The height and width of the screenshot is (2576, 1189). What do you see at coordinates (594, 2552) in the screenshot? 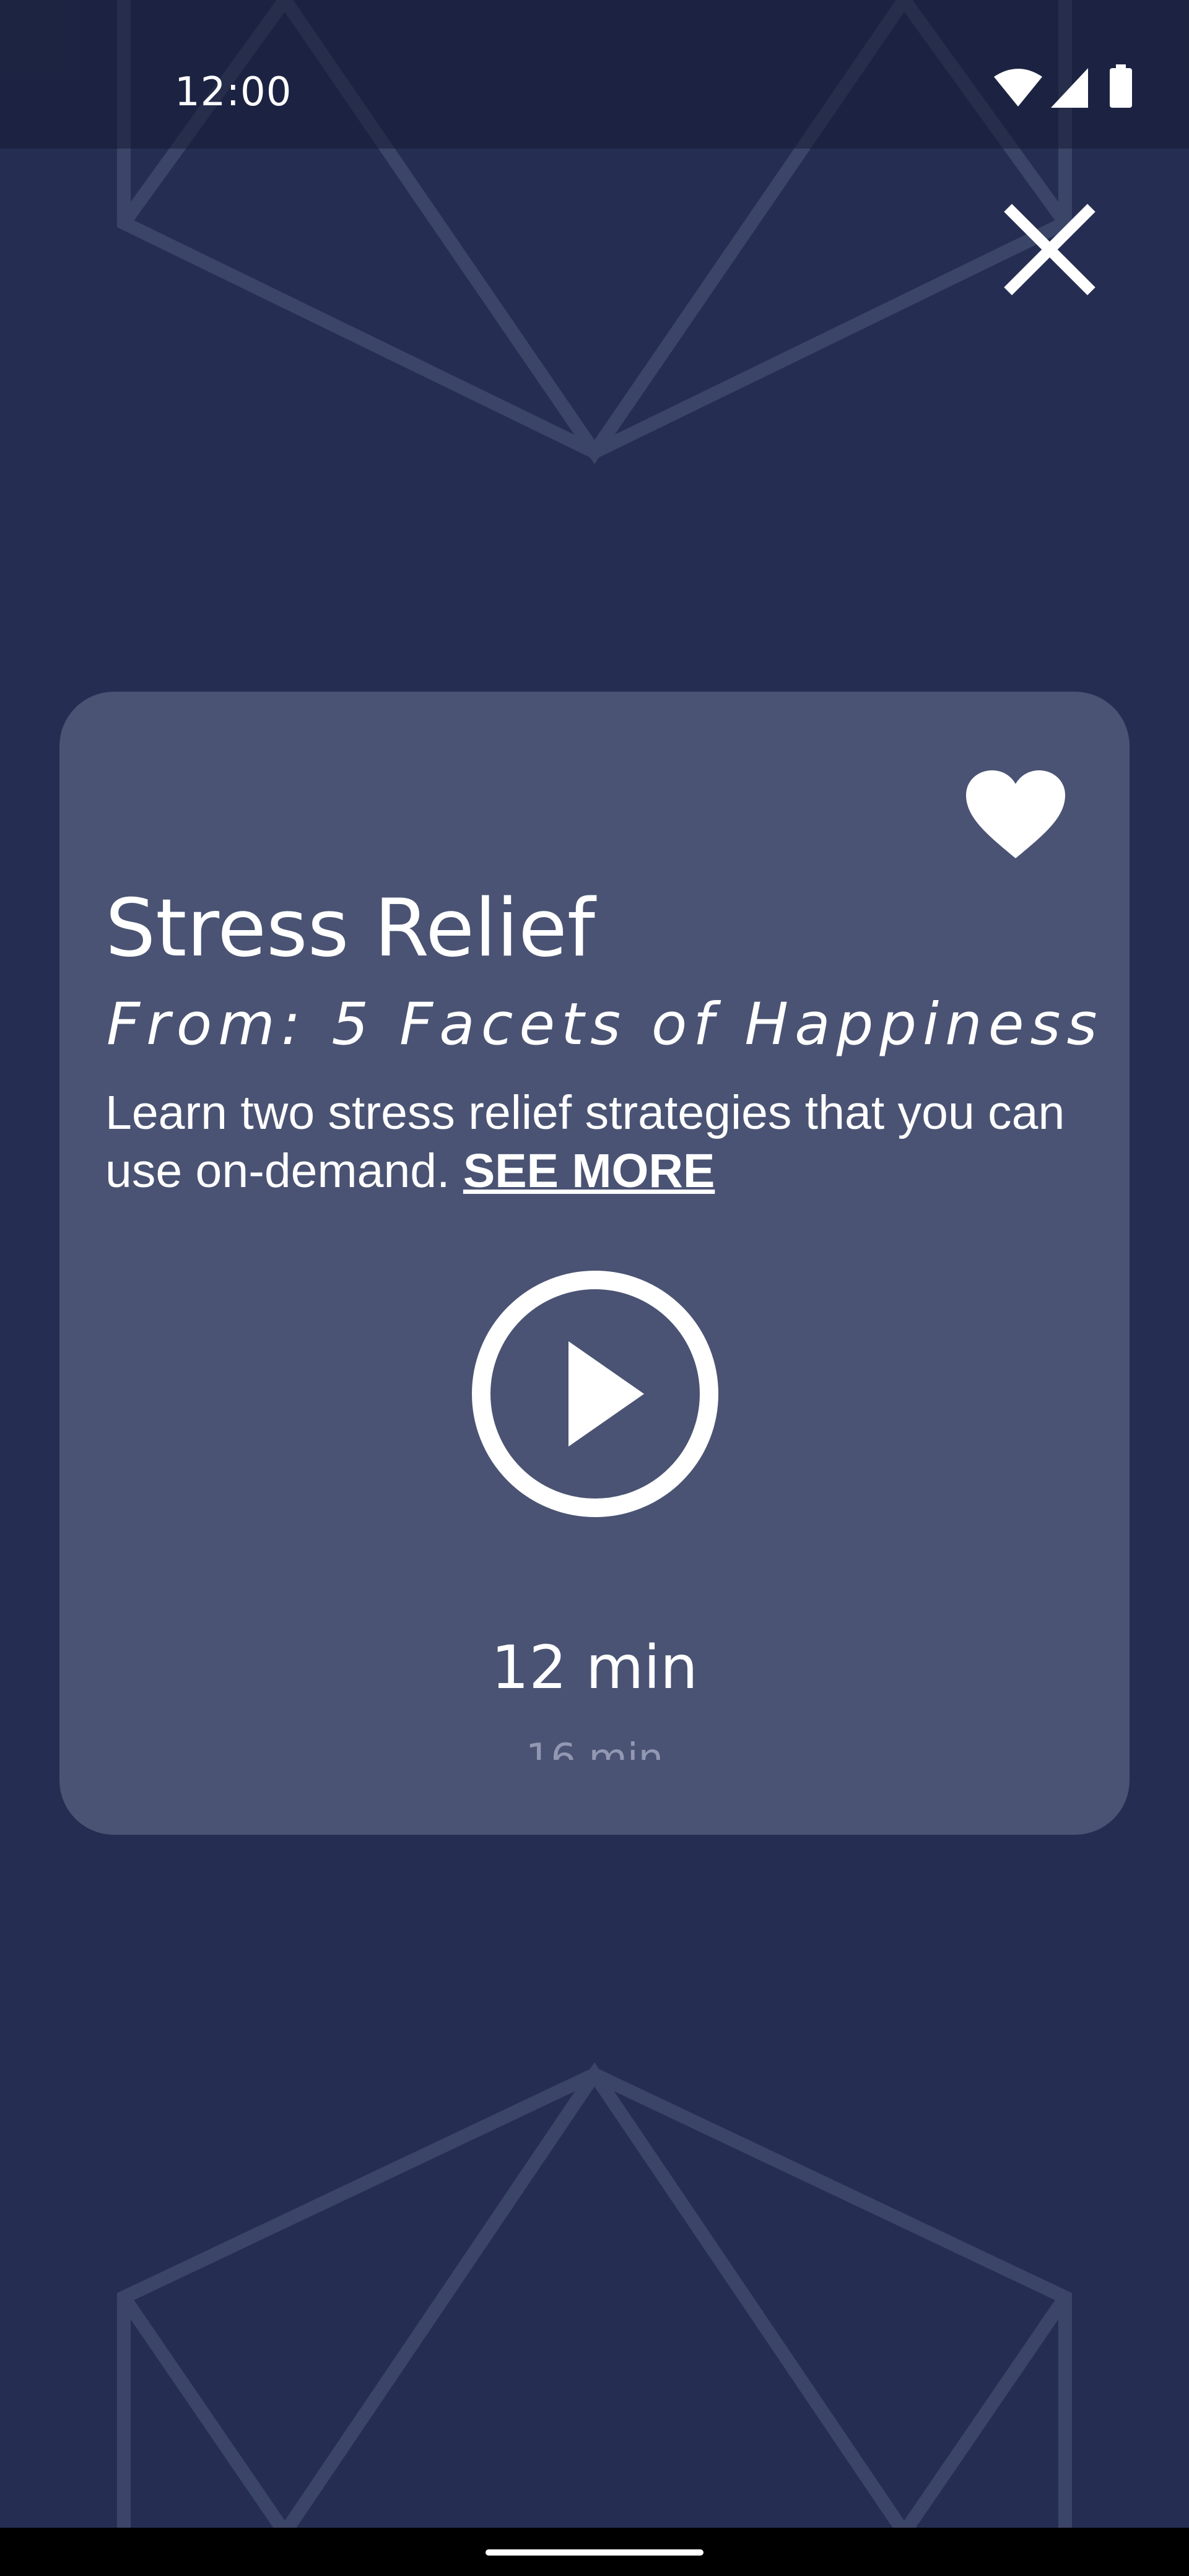
I see `home-gesture-handle` at bounding box center [594, 2552].